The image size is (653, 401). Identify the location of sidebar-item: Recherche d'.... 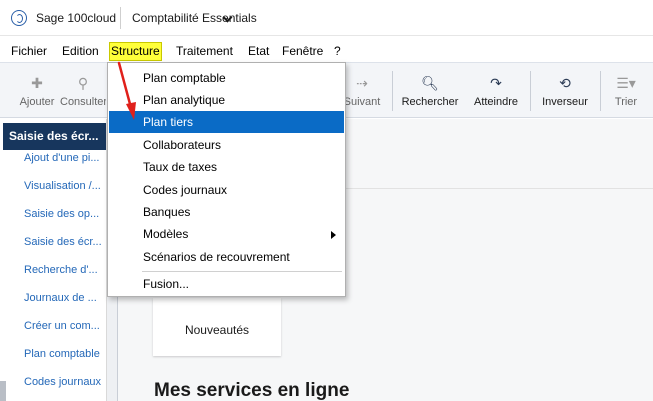
(61, 270).